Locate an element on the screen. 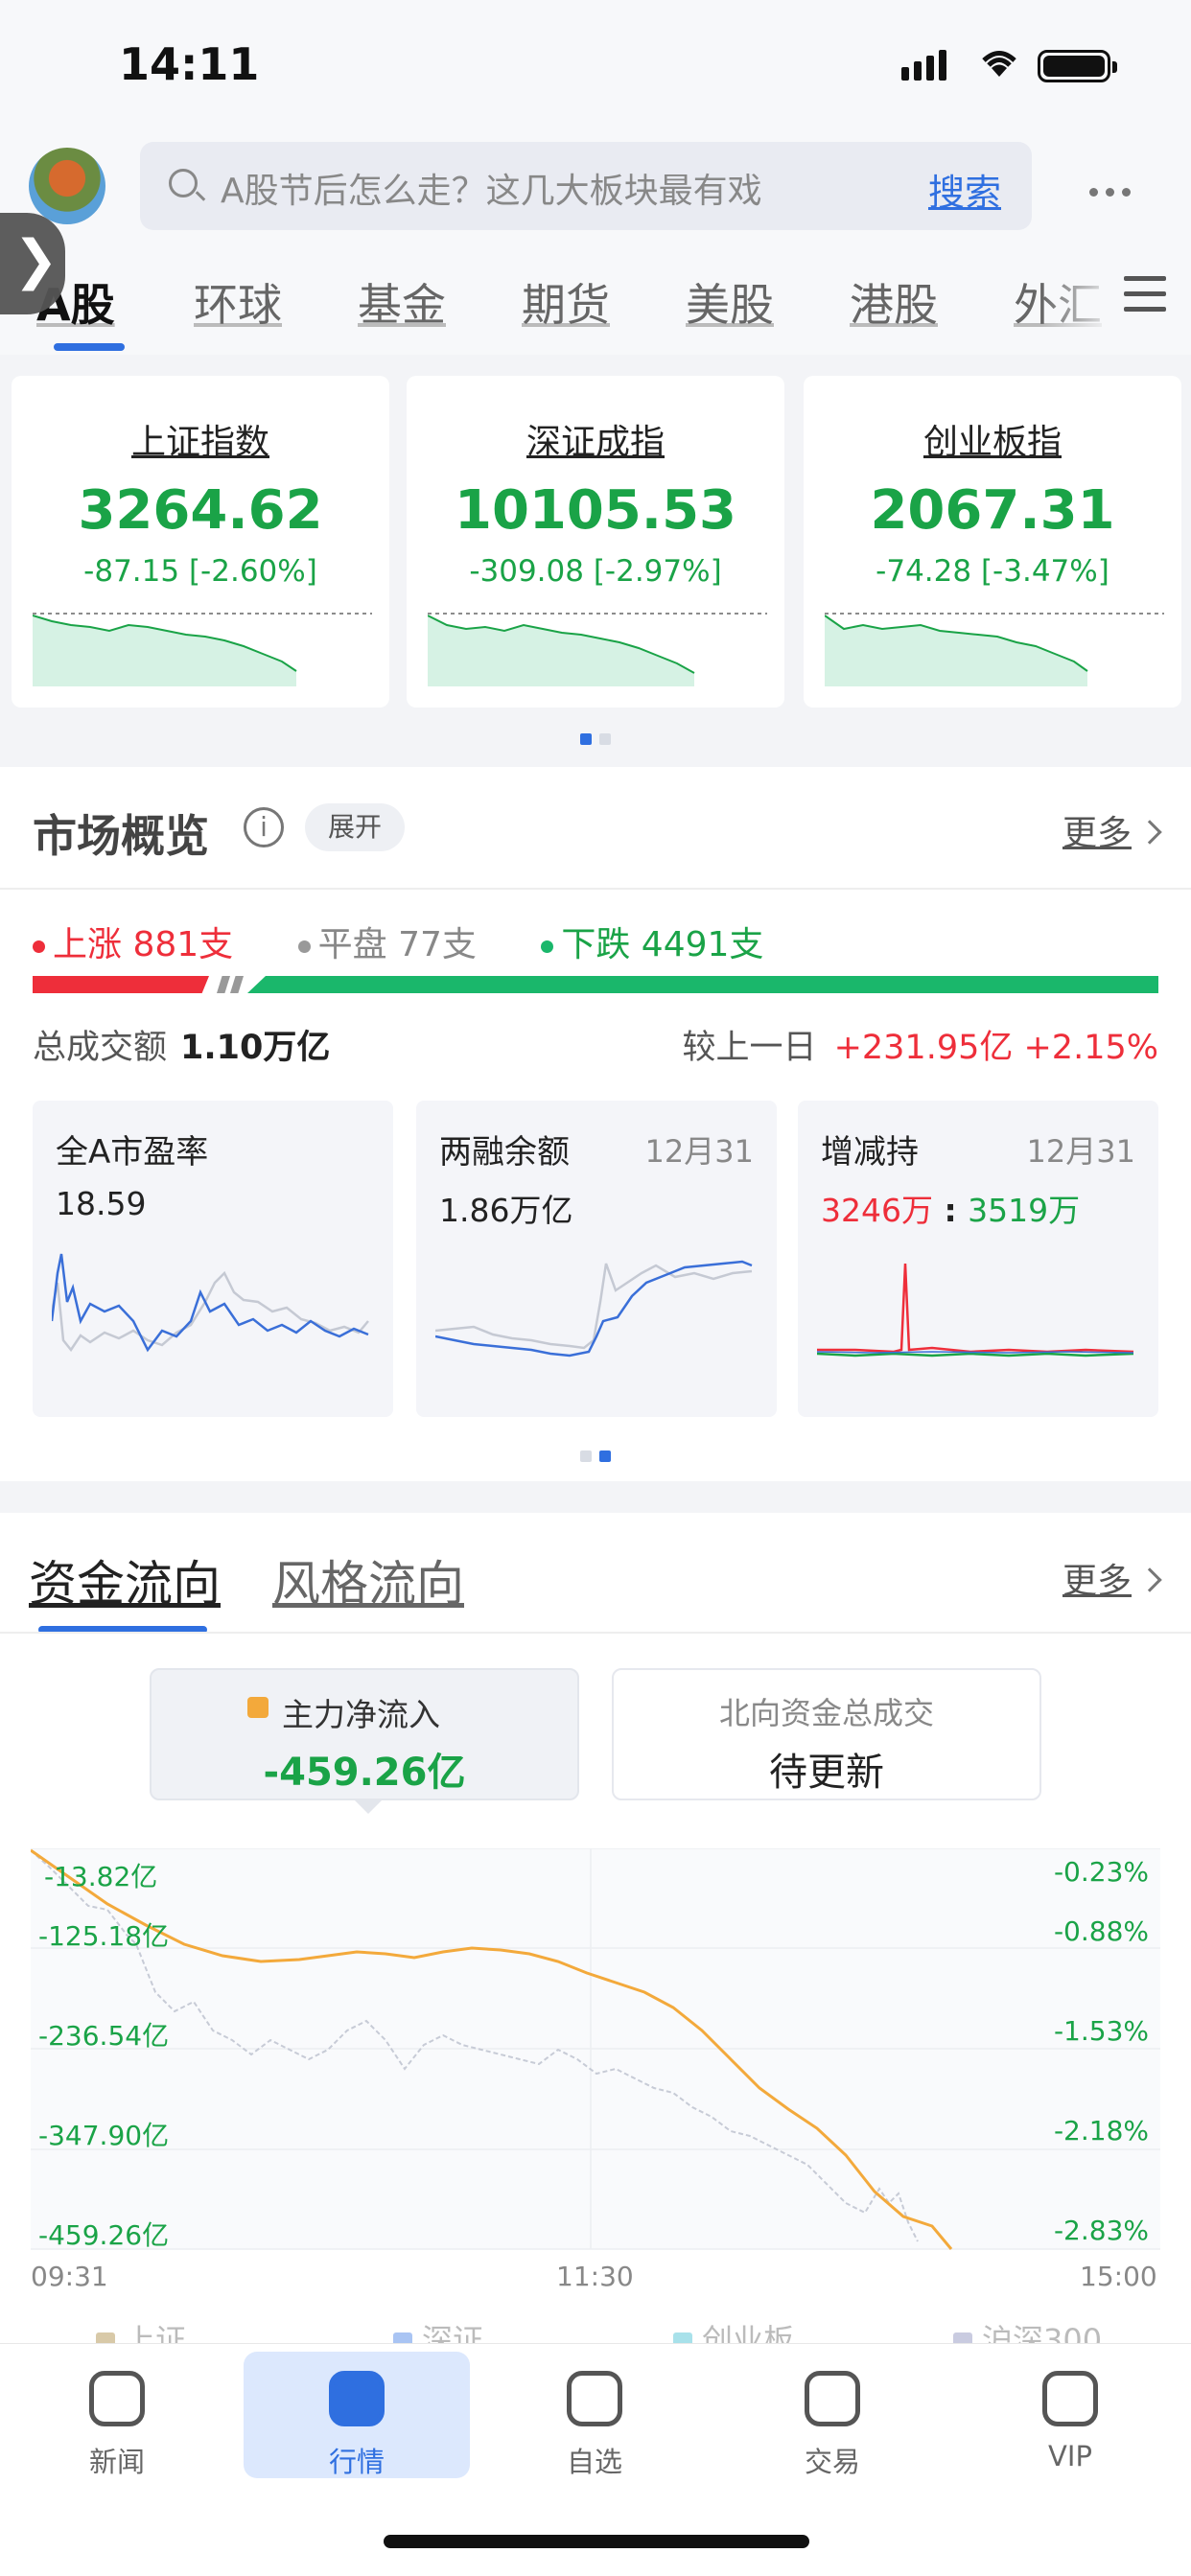 Image resolution: width=1191 pixels, height=2576 pixels. up-count: 上涨 881支 is located at coordinates (143, 945).